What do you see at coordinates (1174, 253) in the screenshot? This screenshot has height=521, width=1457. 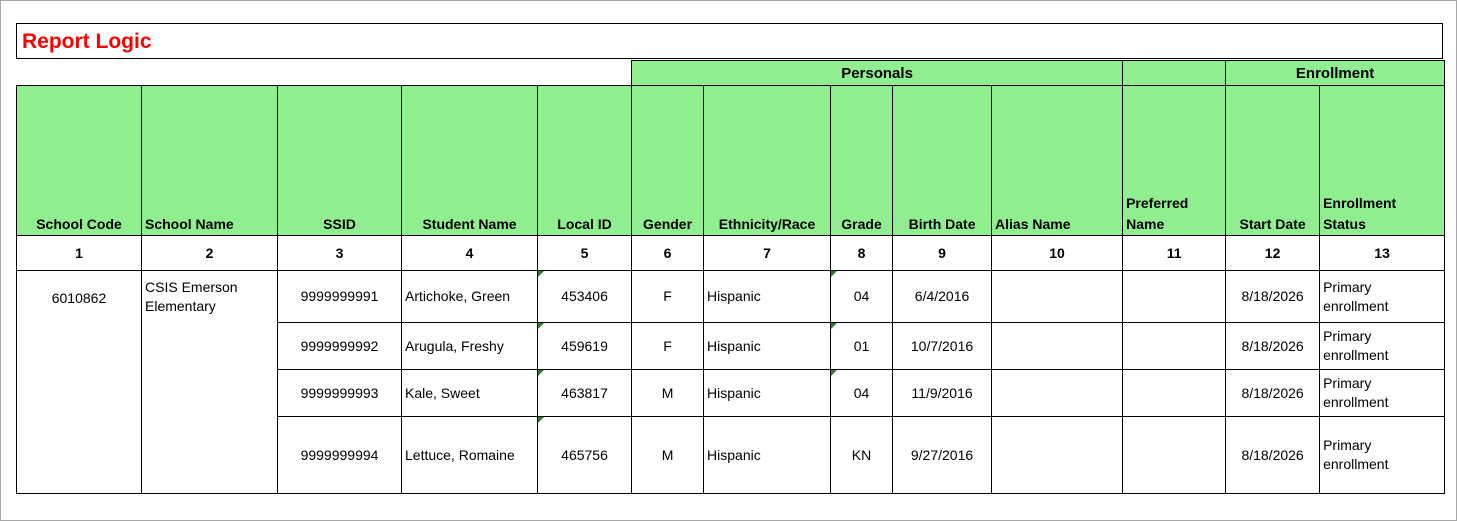 I see `column-number: 11` at bounding box center [1174, 253].